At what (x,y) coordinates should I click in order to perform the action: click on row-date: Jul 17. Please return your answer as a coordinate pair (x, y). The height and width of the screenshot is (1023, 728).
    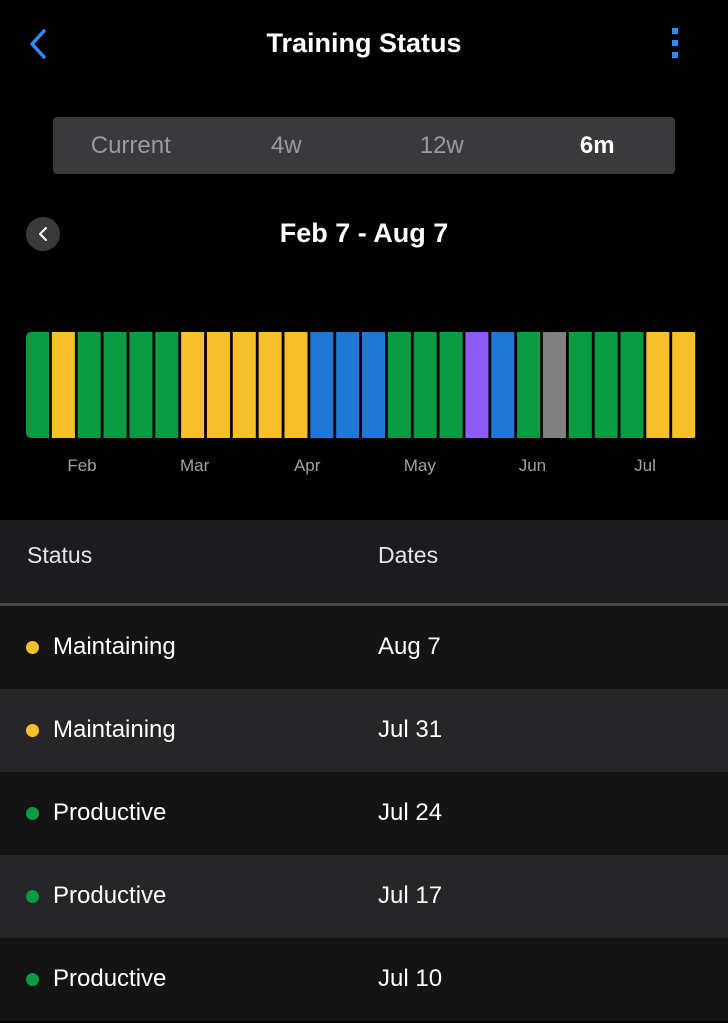
    Looking at the image, I should click on (410, 895).